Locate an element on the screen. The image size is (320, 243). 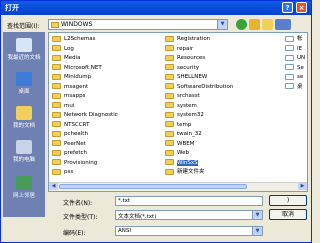
filename-input: *.txt is located at coordinates (189, 201).